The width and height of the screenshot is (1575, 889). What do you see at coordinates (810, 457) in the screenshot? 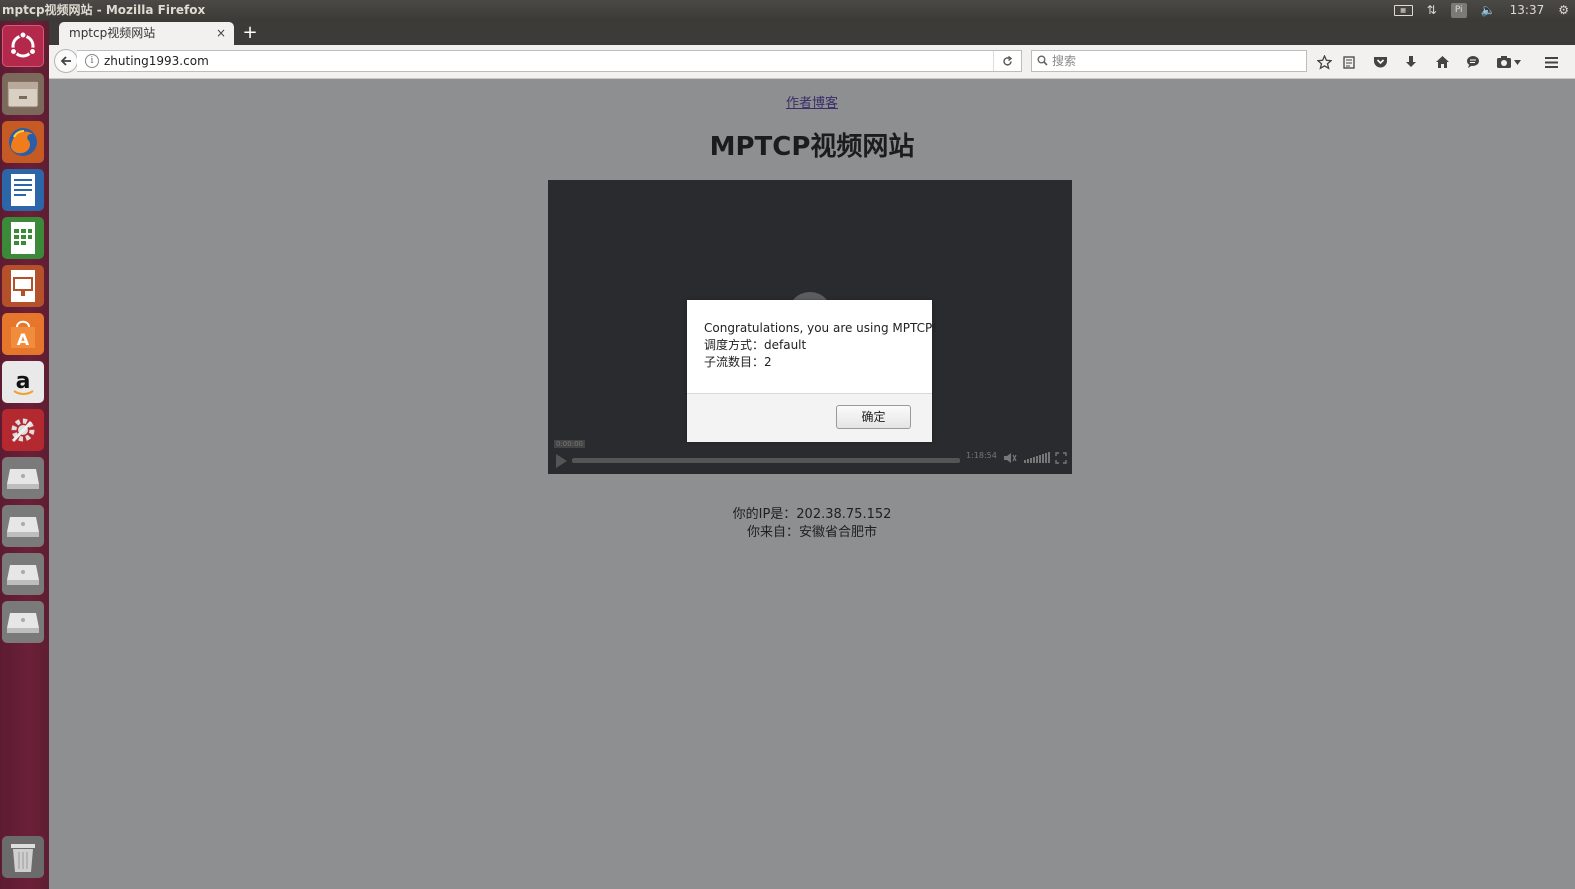
I see `video-controls: 0:00:00 1:18:54` at bounding box center [810, 457].